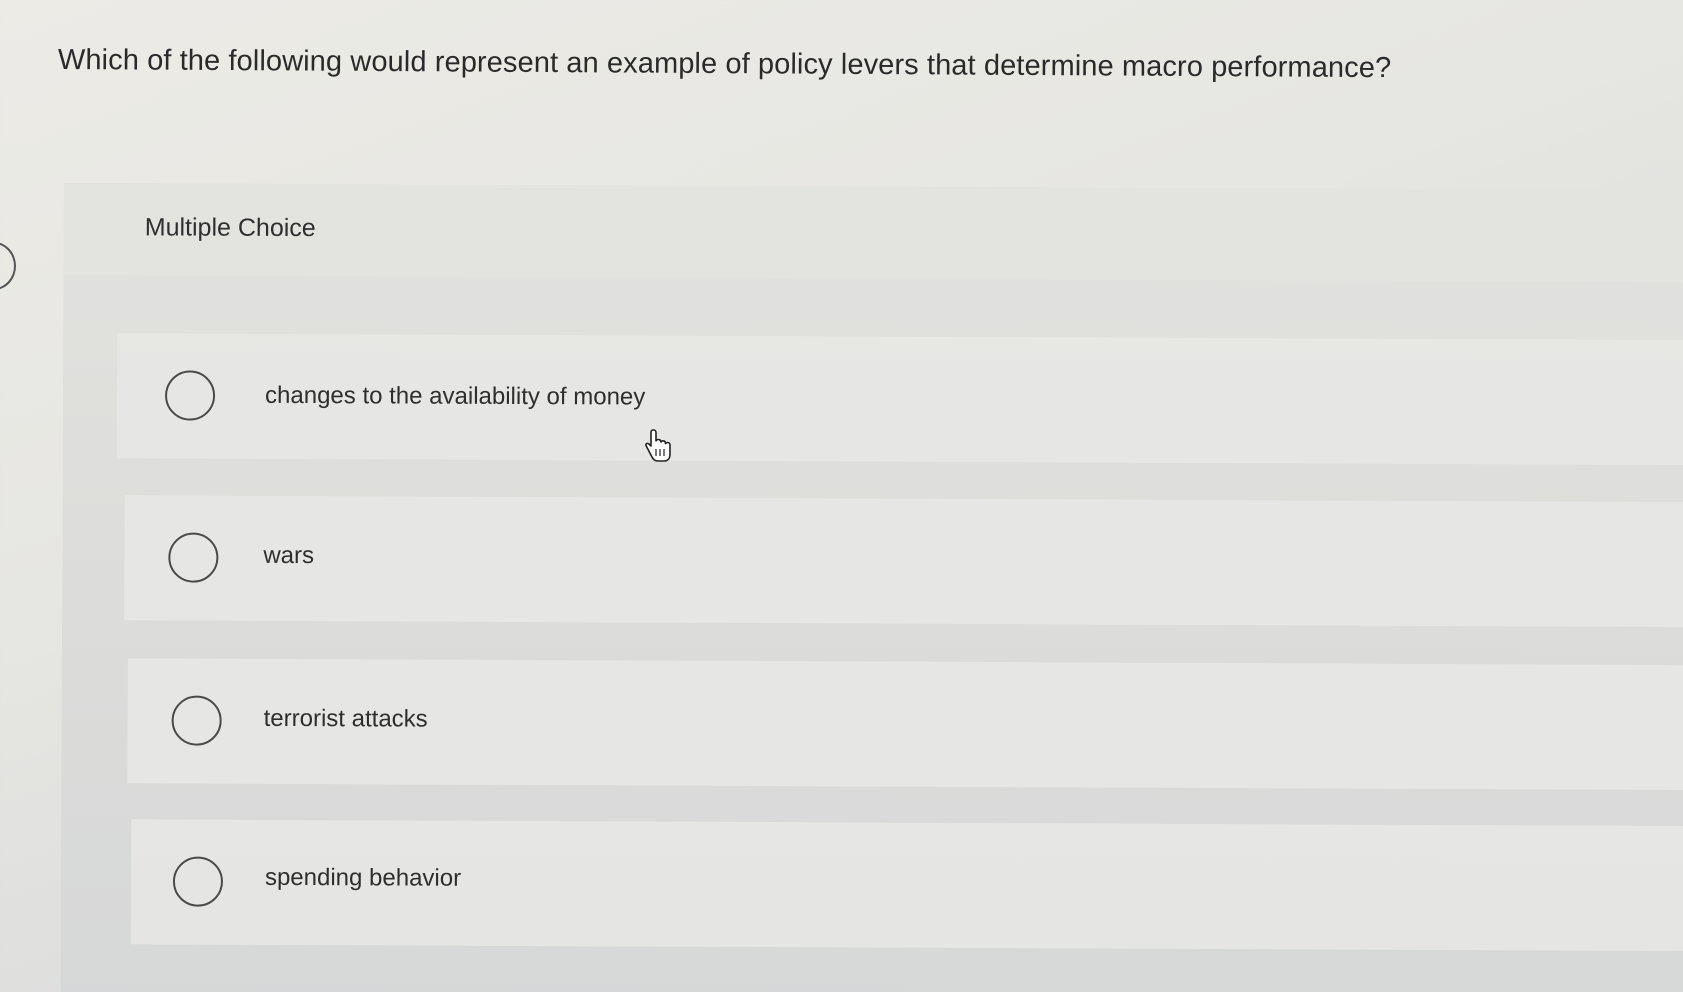 Image resolution: width=1683 pixels, height=992 pixels. What do you see at coordinates (906, 885) in the screenshot?
I see `option-4: spending behavior` at bounding box center [906, 885].